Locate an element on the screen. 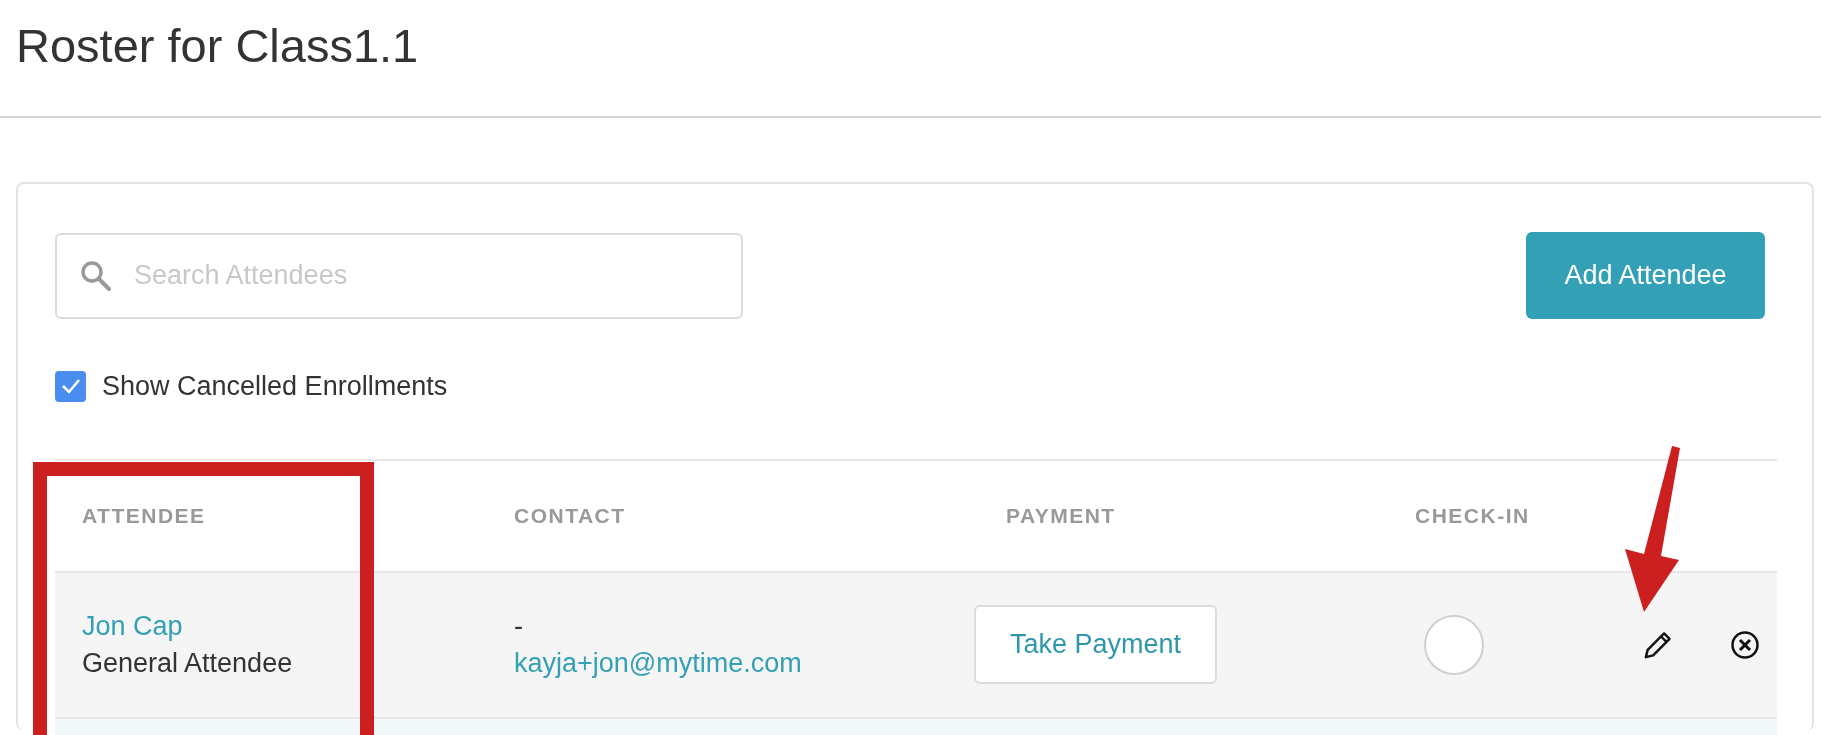 This screenshot has height=735, width=1821. search-icon is located at coordinates (96, 275).